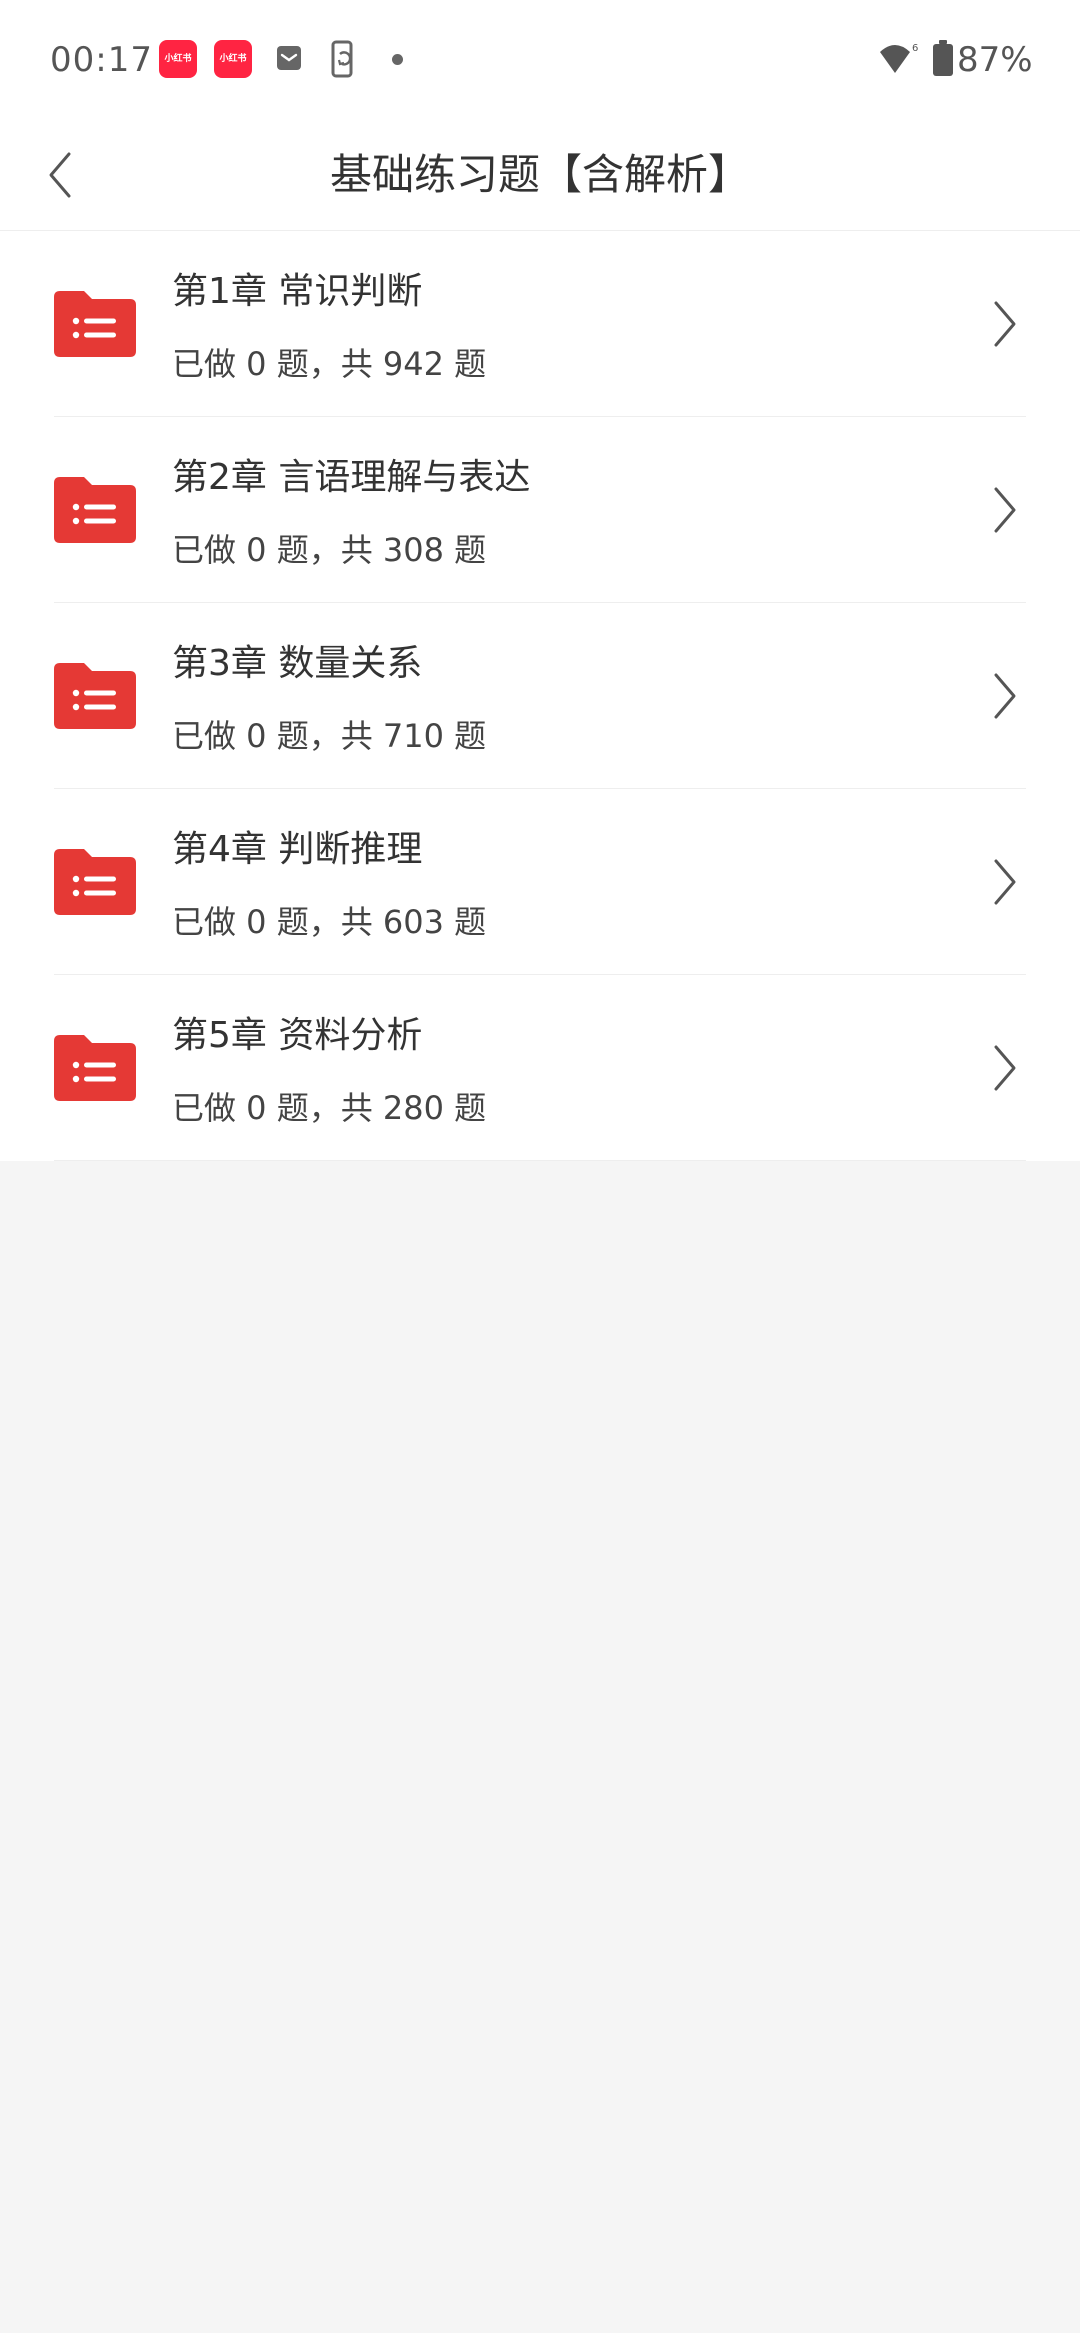  What do you see at coordinates (540, 1160) in the screenshot?
I see `divider` at bounding box center [540, 1160].